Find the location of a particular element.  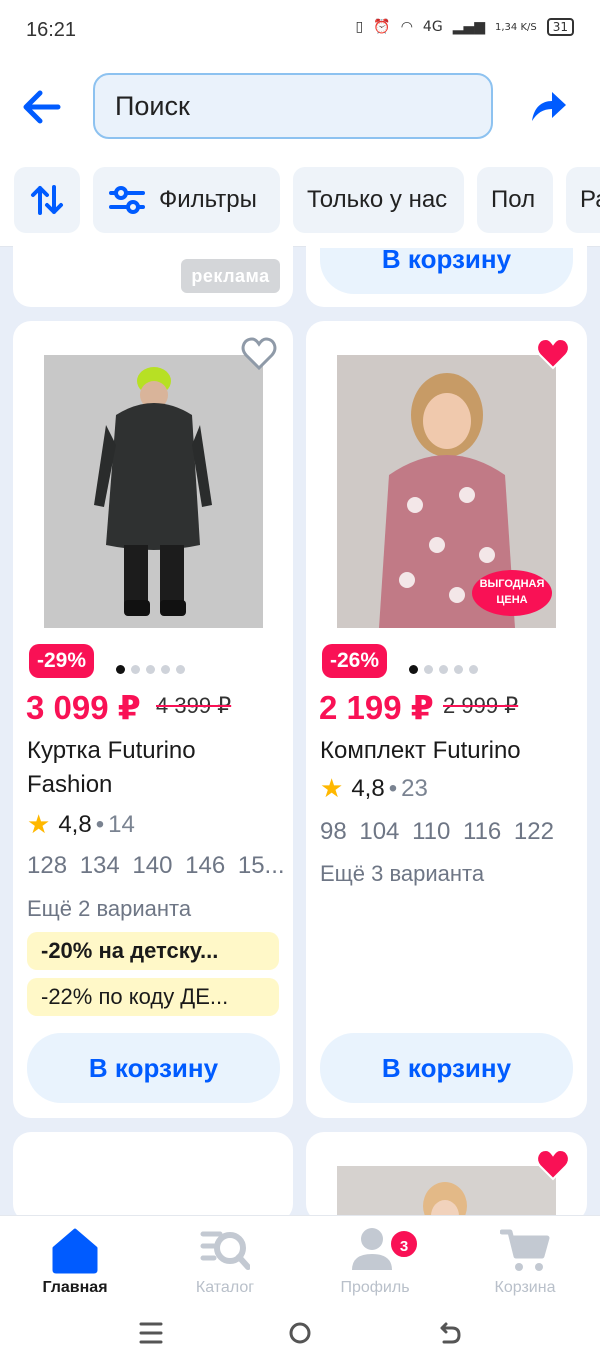

cart-icon is located at coordinates (525, 1250).